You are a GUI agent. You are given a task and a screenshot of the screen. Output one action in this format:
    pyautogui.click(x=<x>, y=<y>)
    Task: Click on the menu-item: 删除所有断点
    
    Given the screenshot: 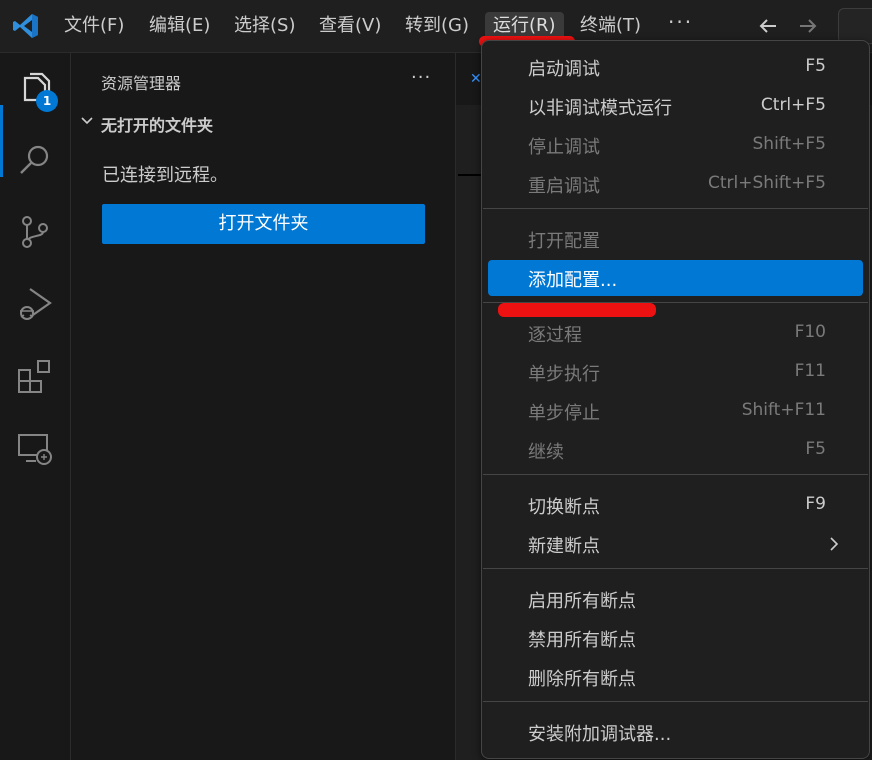 What is the action you would take?
    pyautogui.click(x=675, y=677)
    